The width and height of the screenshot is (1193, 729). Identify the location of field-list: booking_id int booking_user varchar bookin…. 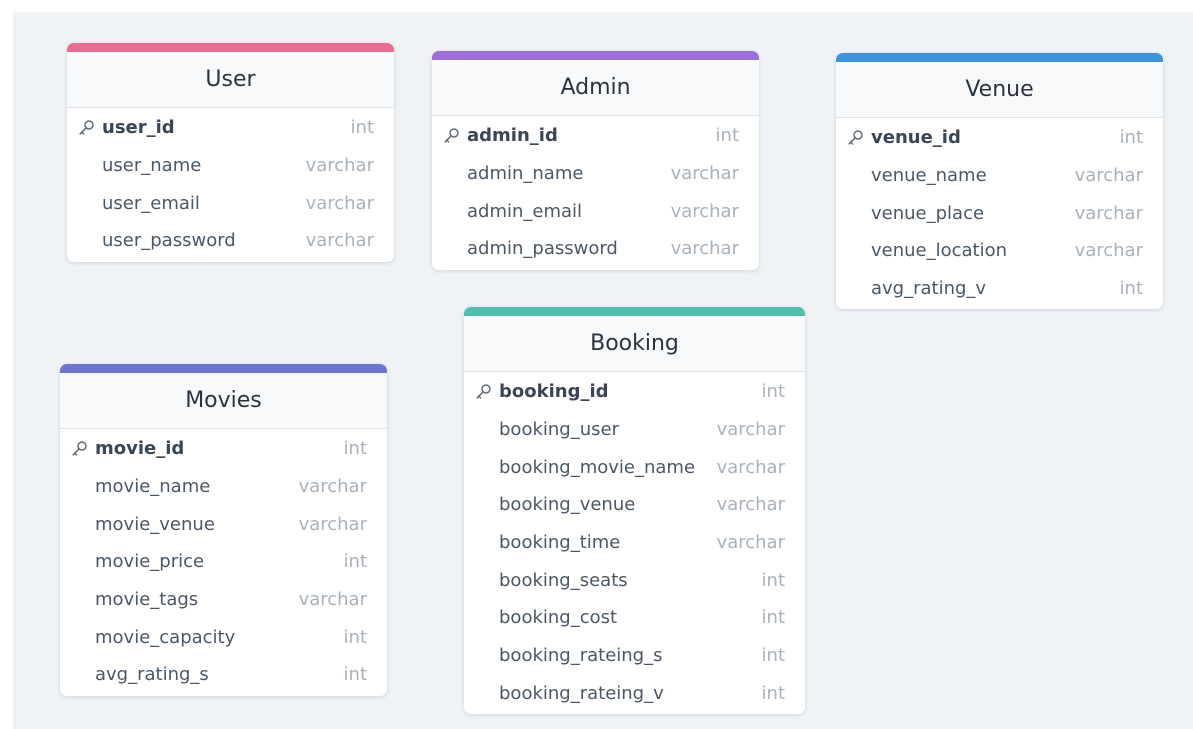
(634, 543).